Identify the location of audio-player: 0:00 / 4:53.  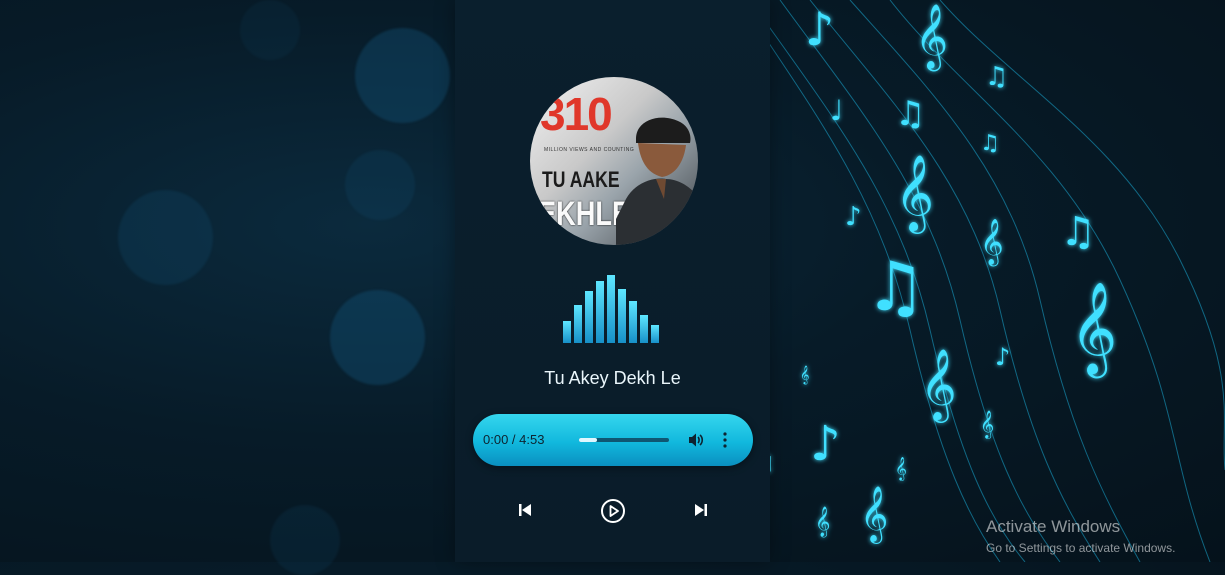
(613, 440).